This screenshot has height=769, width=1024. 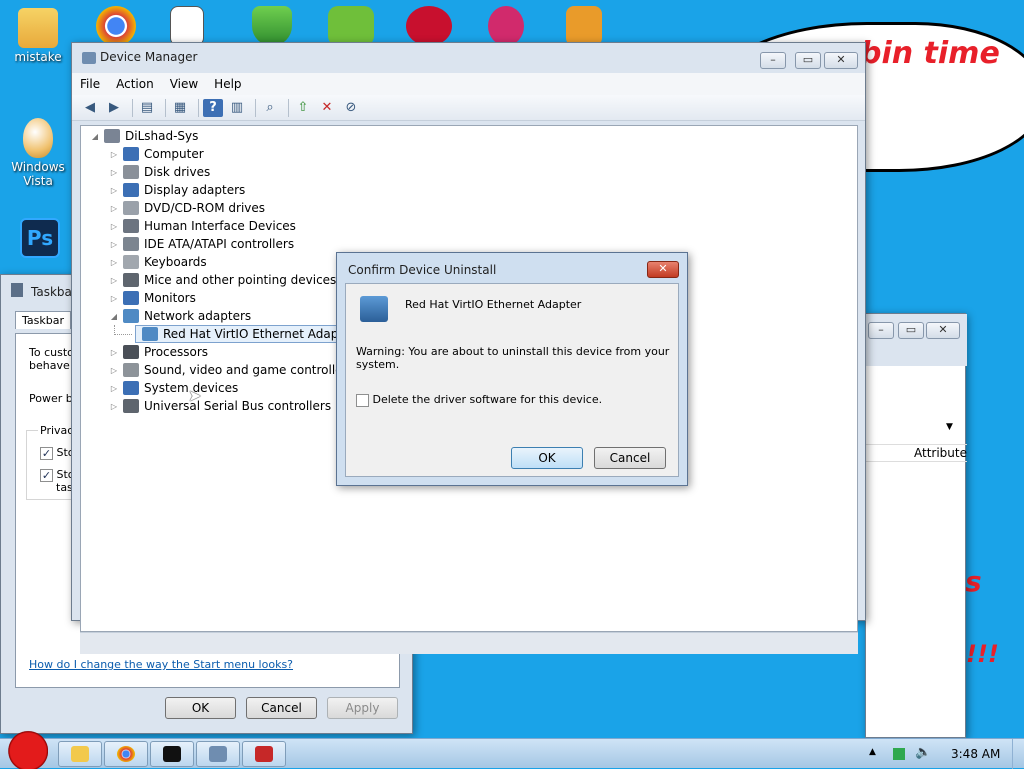 I want to click on uninstall-icon: ✕, so click(x=327, y=108).